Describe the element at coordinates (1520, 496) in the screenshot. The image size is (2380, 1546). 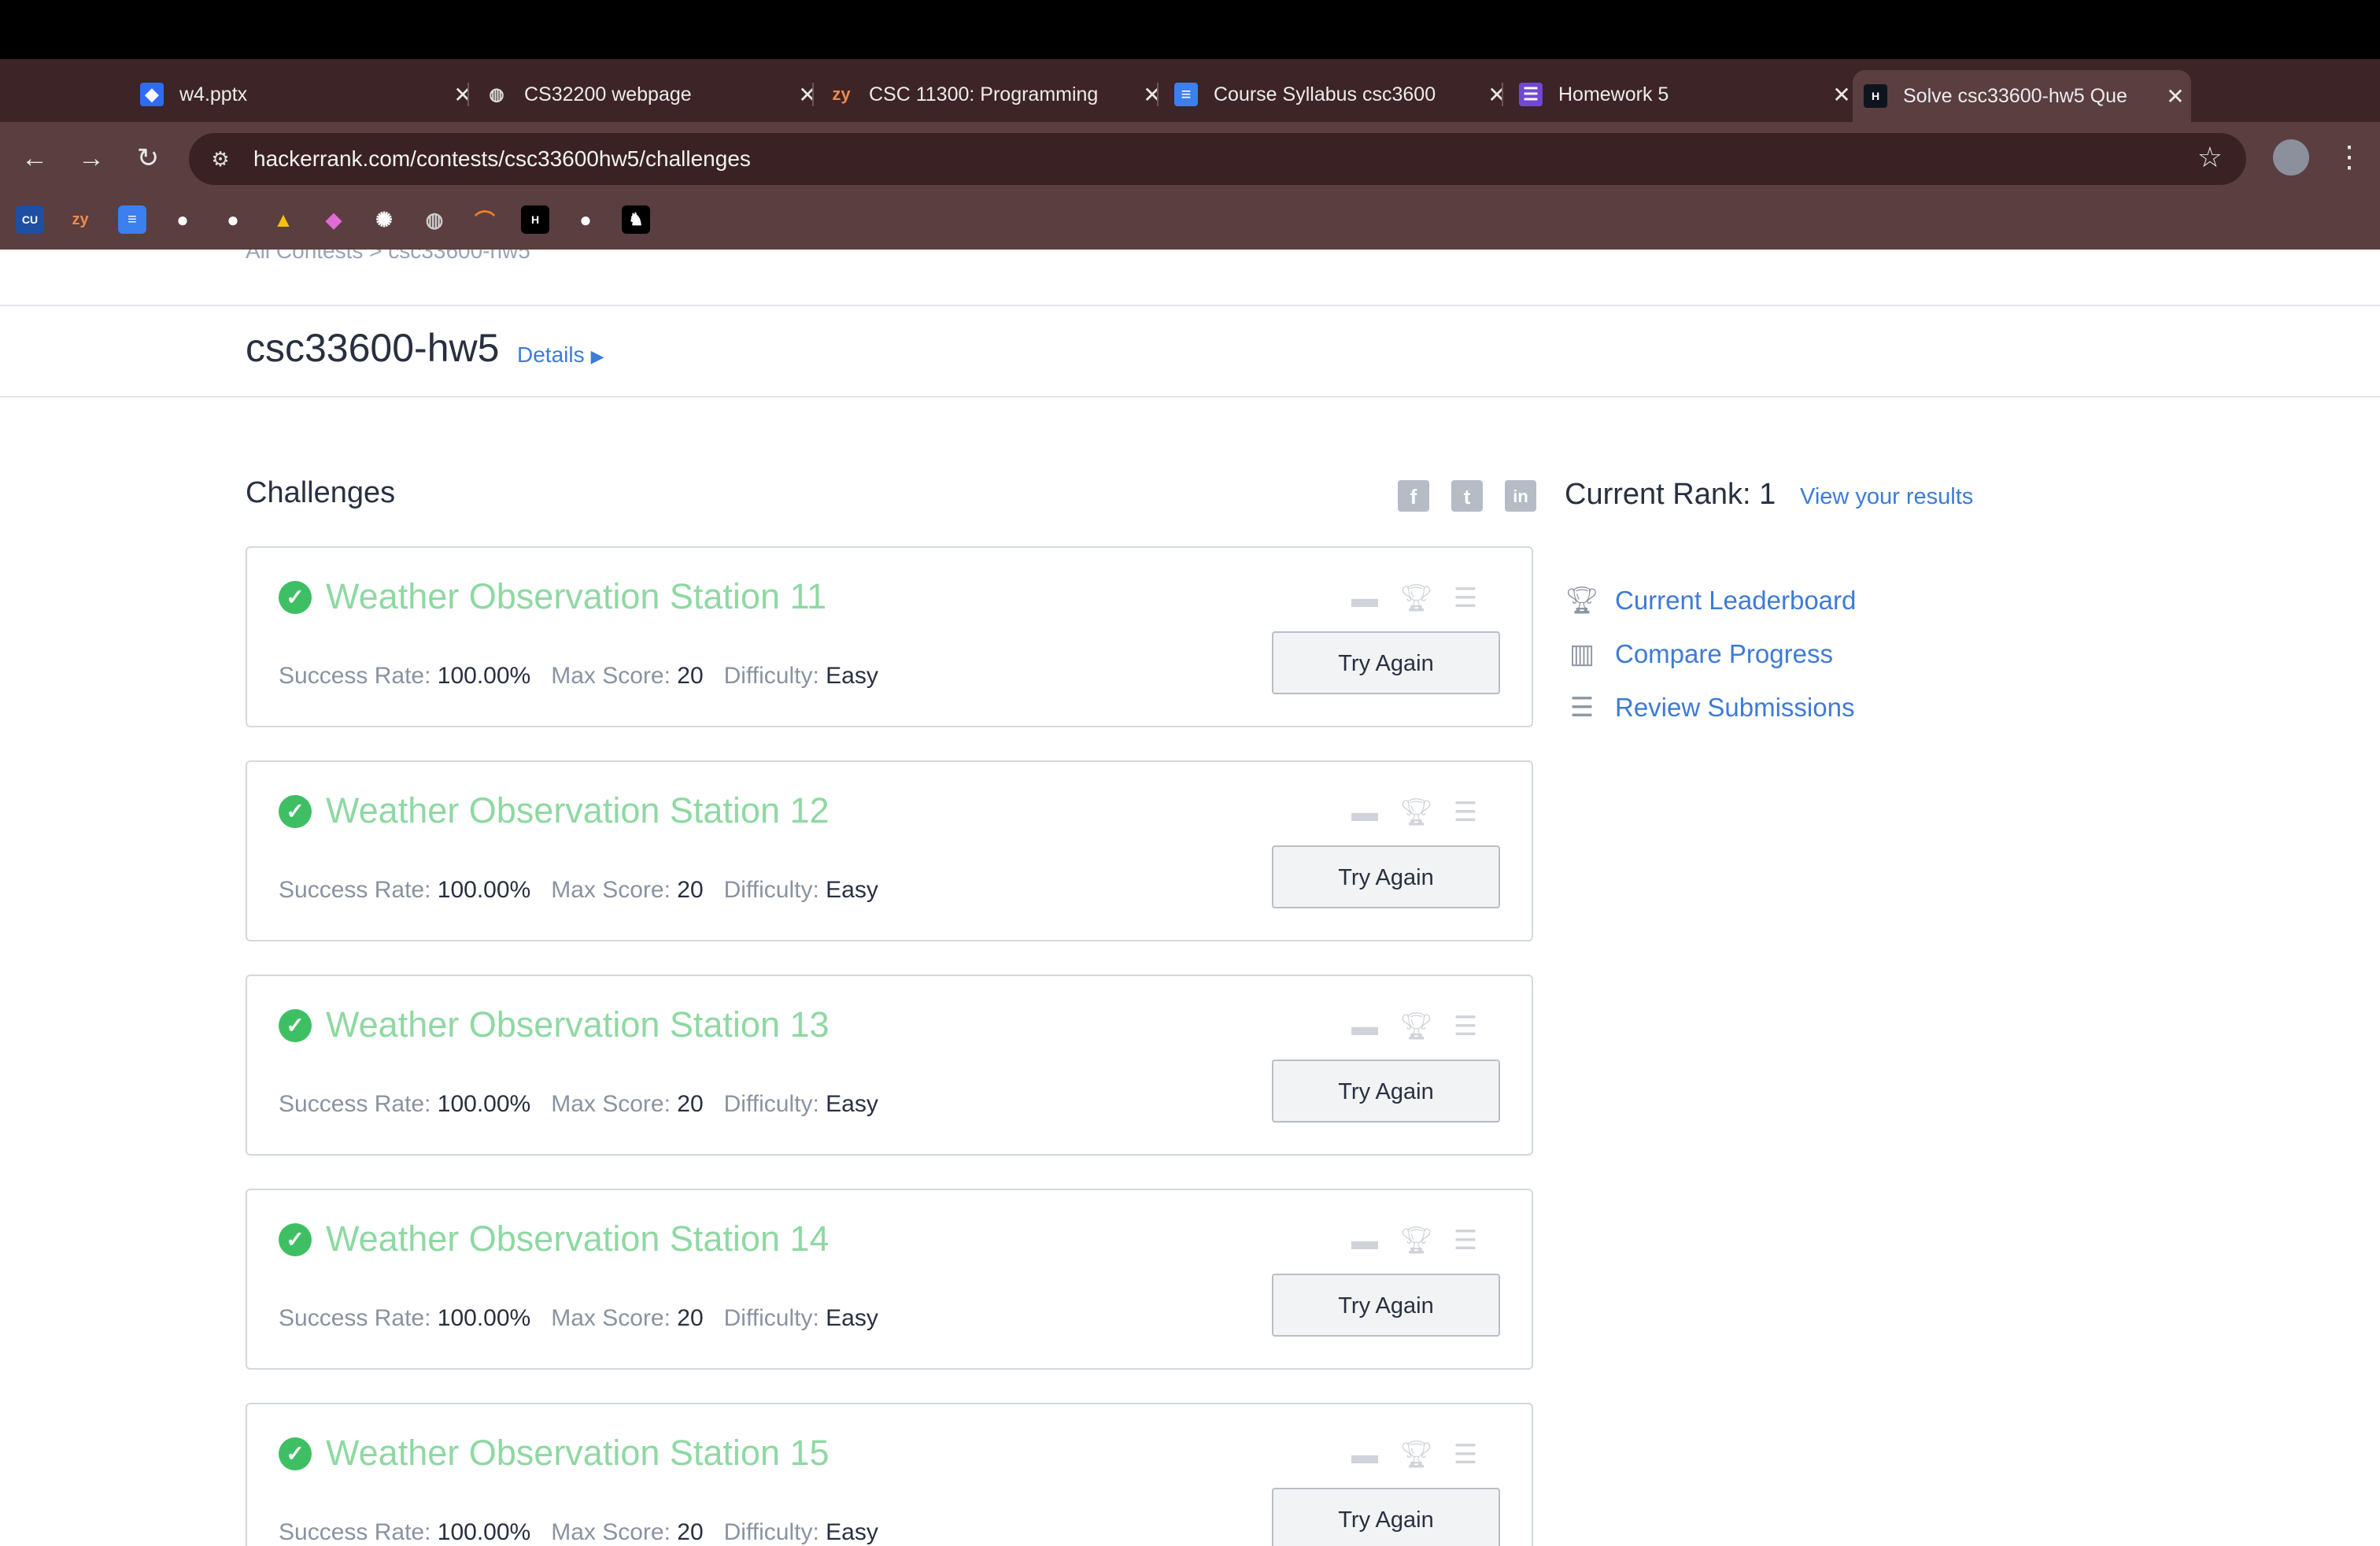
I see `linkedin-icon: in` at that location.